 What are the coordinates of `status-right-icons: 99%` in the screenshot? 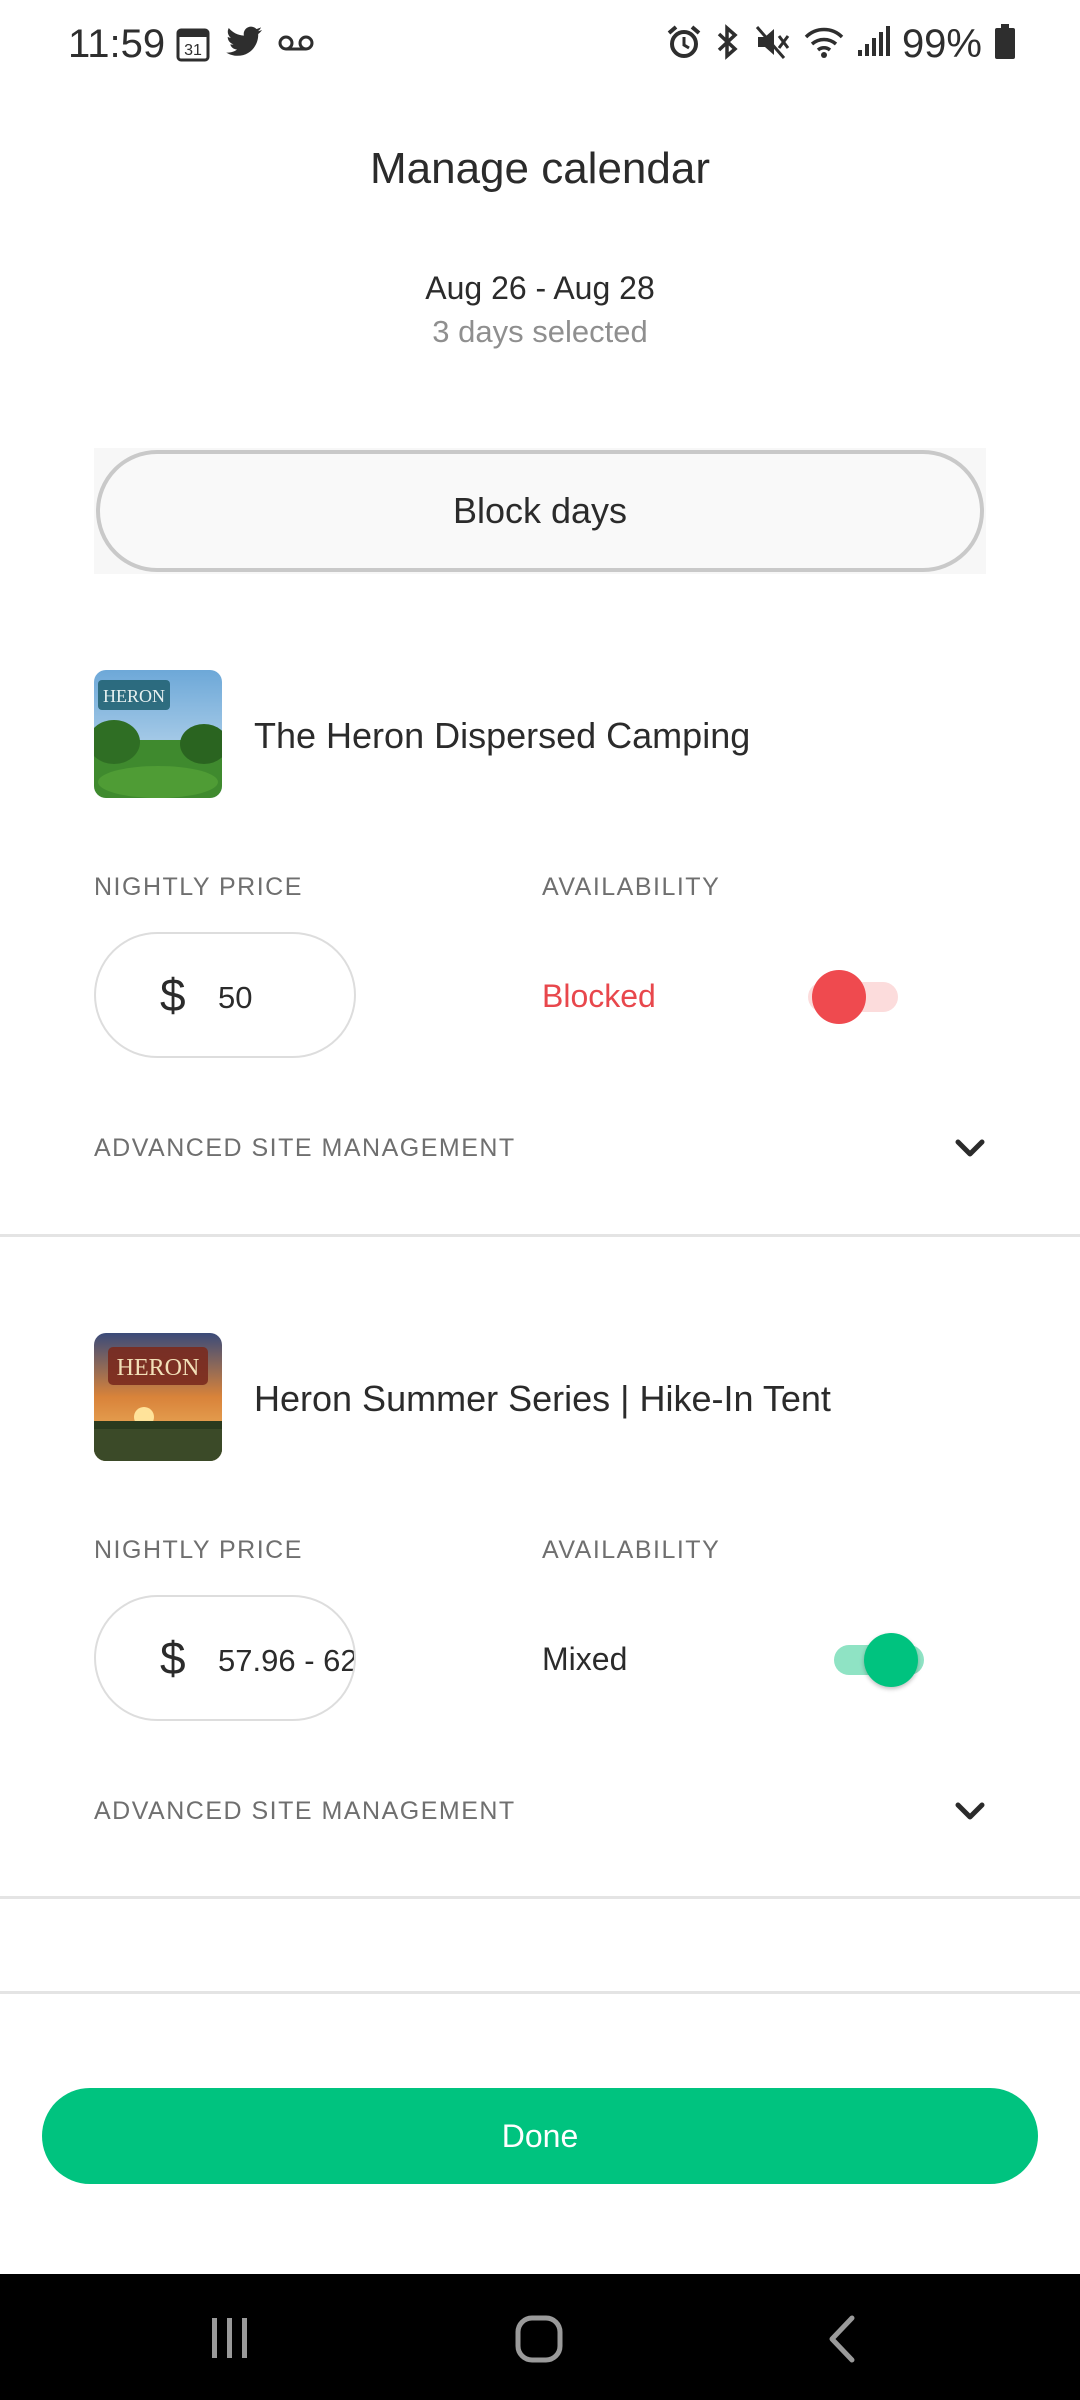 It's located at (841, 44).